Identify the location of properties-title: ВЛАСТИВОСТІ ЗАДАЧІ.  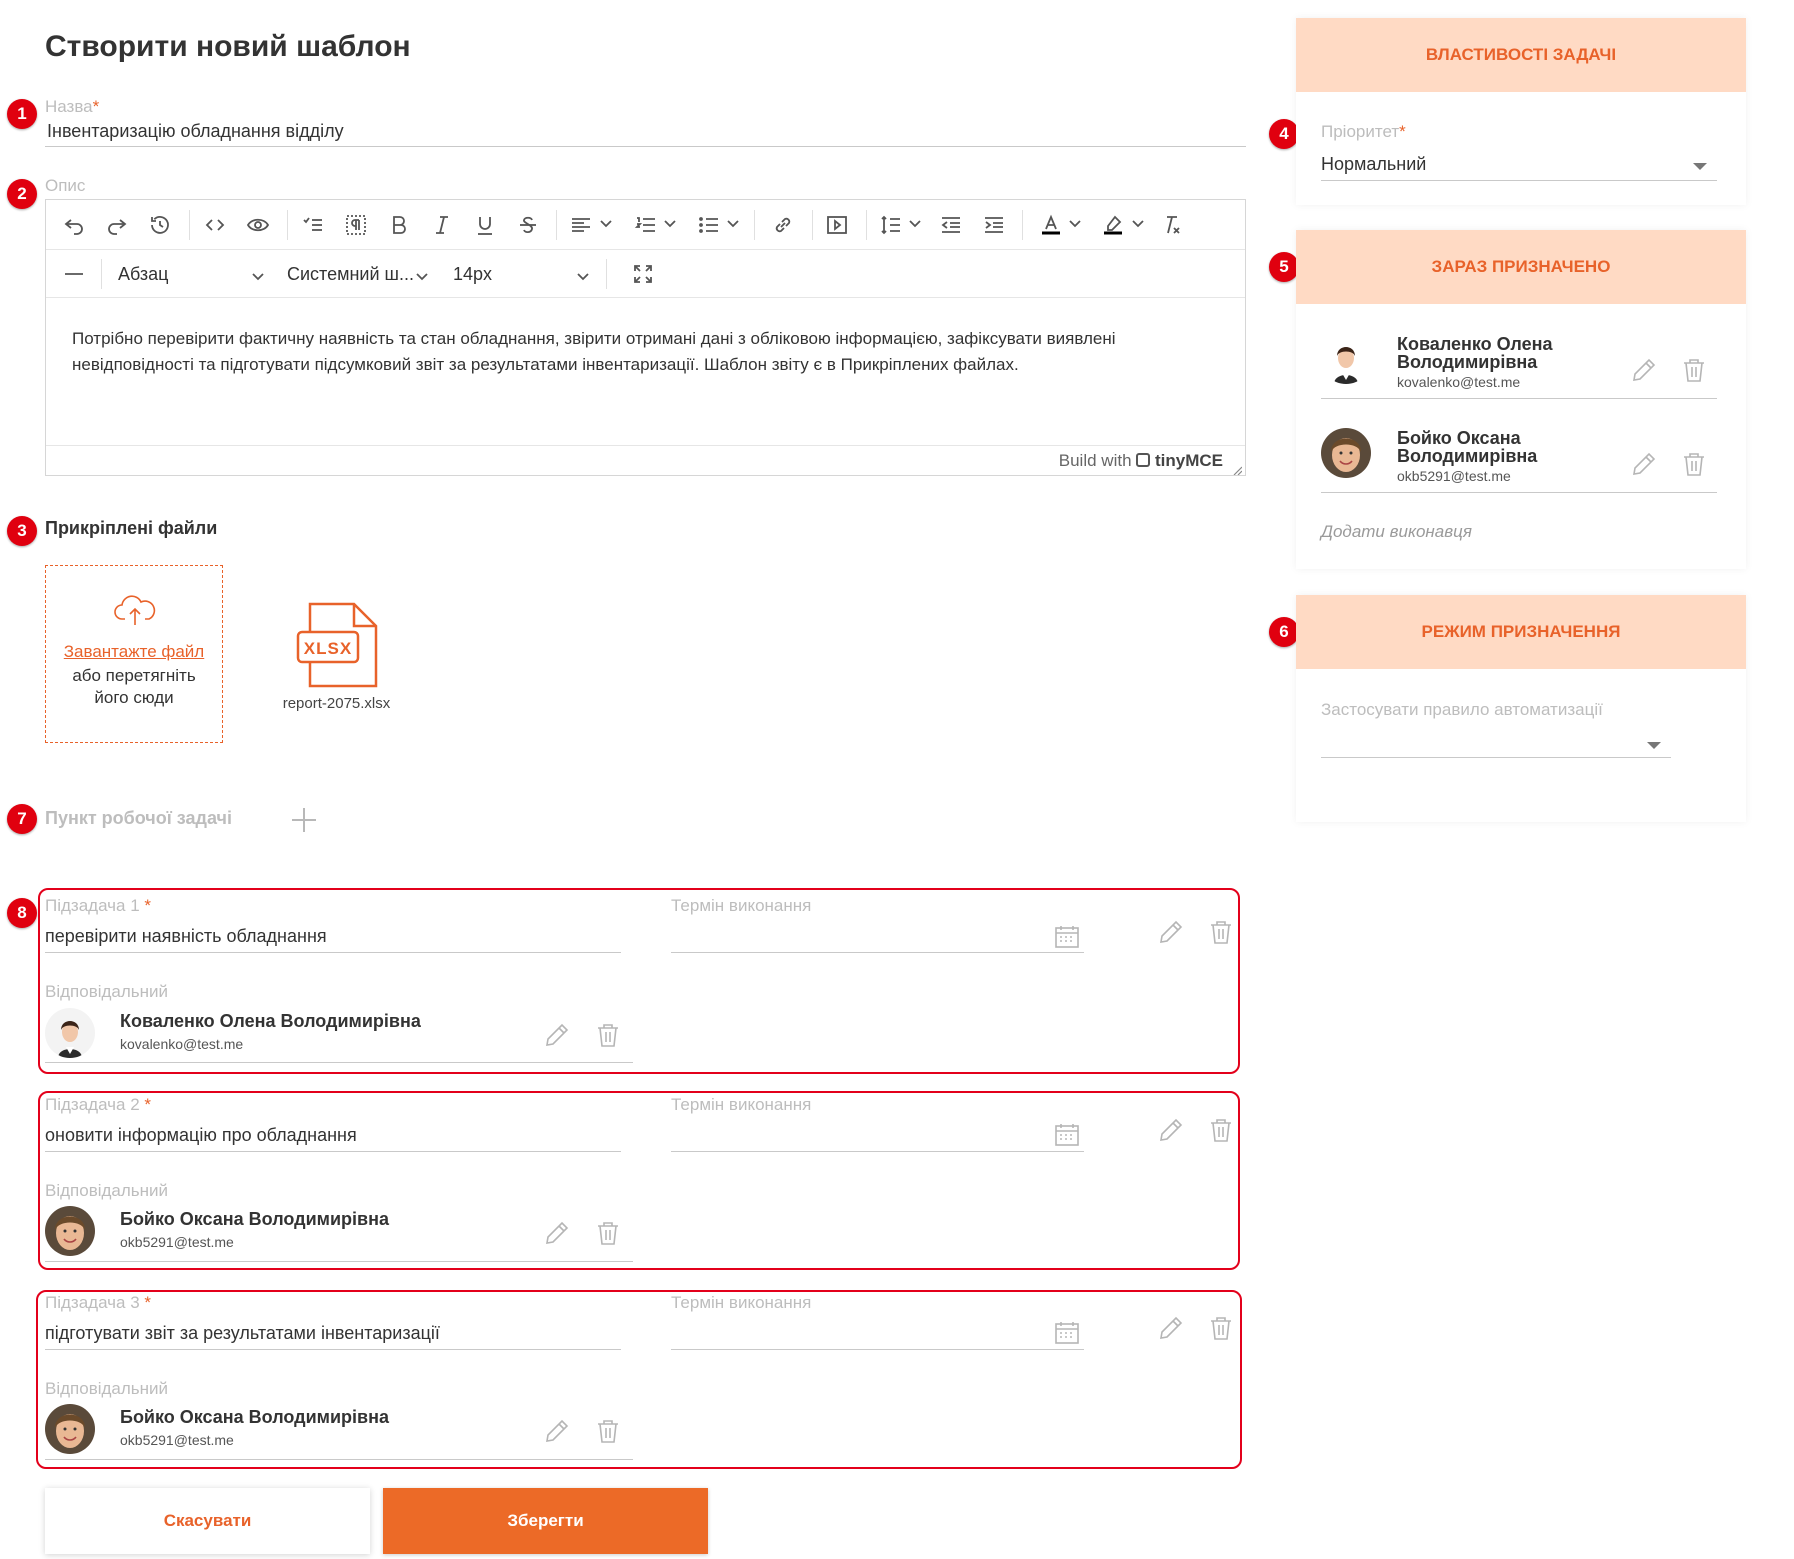
(1521, 55).